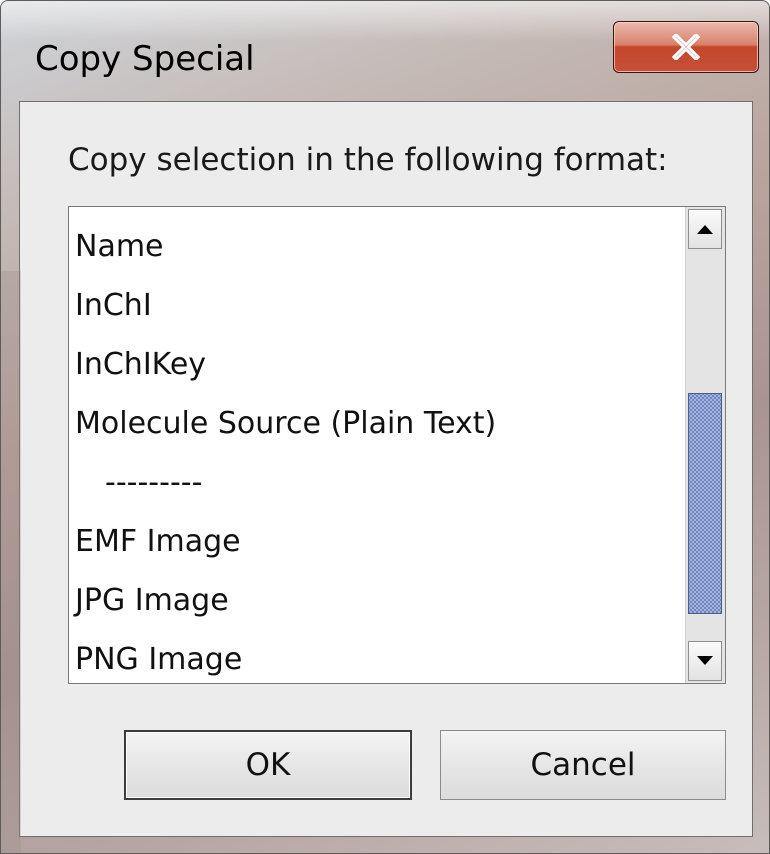 Image resolution: width=770 pixels, height=854 pixels. I want to click on close-button, so click(686, 47).